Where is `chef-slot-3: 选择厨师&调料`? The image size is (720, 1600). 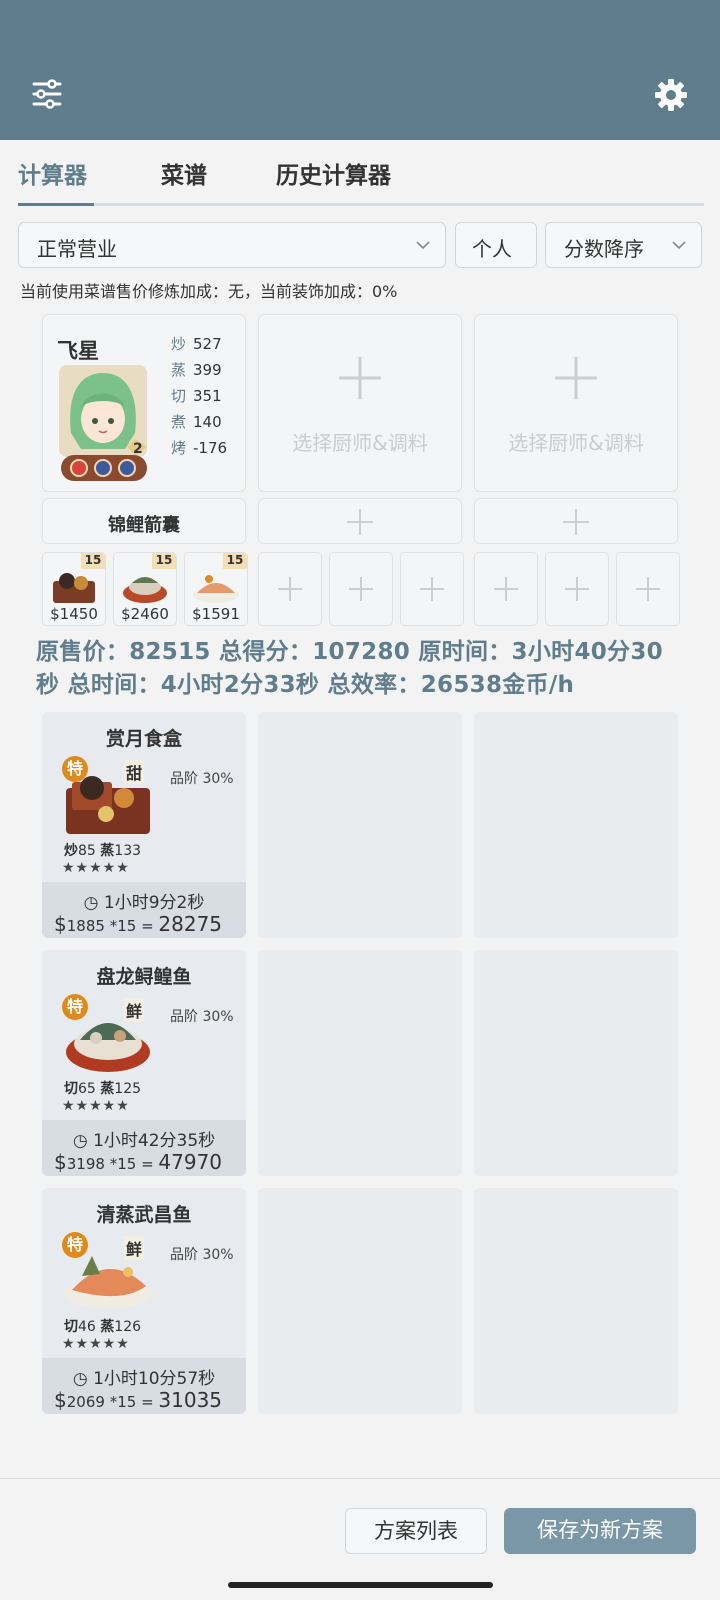
chef-slot-3: 选择厨师&调料 is located at coordinates (576, 403).